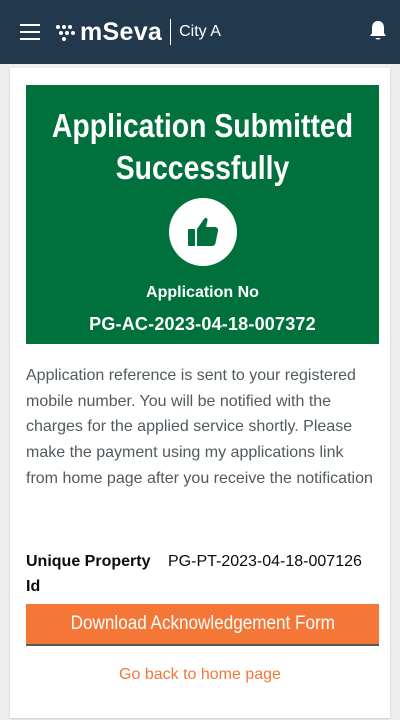  I want to click on top-app-bar: mSeva City A, so click(200, 32).